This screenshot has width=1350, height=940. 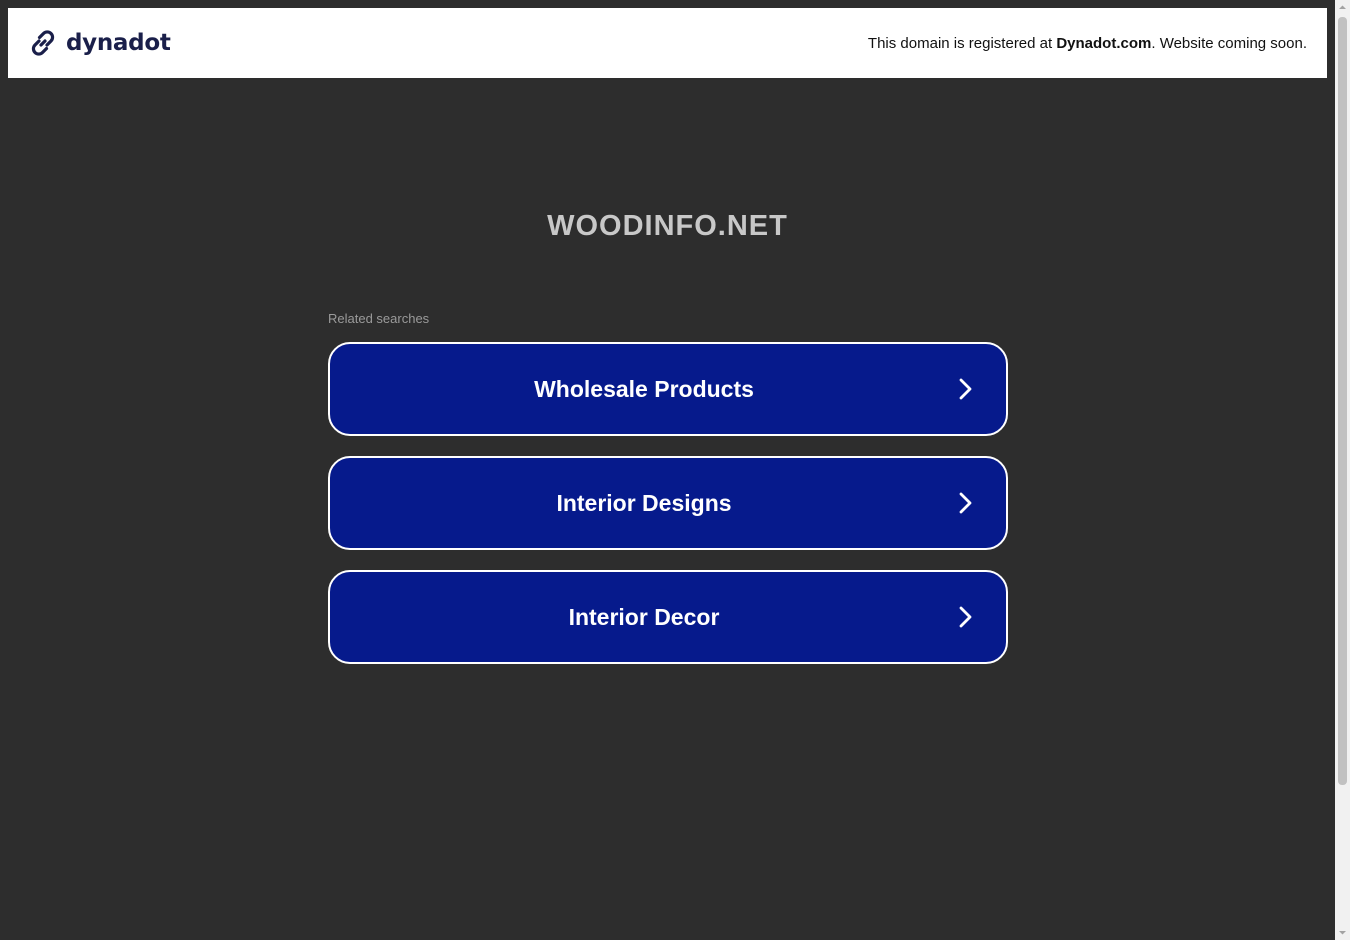 I want to click on related-link-wholesale-products: Wholesale Products, so click(x=668, y=389).